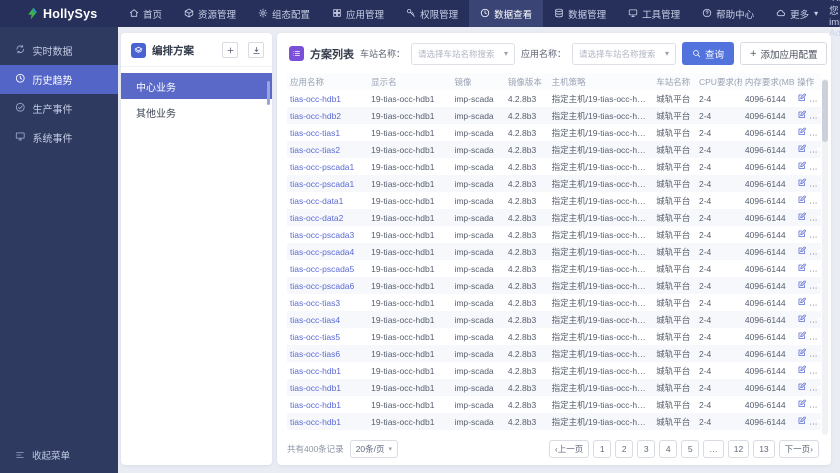 The width and height of the screenshot is (840, 473). I want to click on nav-item: 数据查看 ▾, so click(506, 13).